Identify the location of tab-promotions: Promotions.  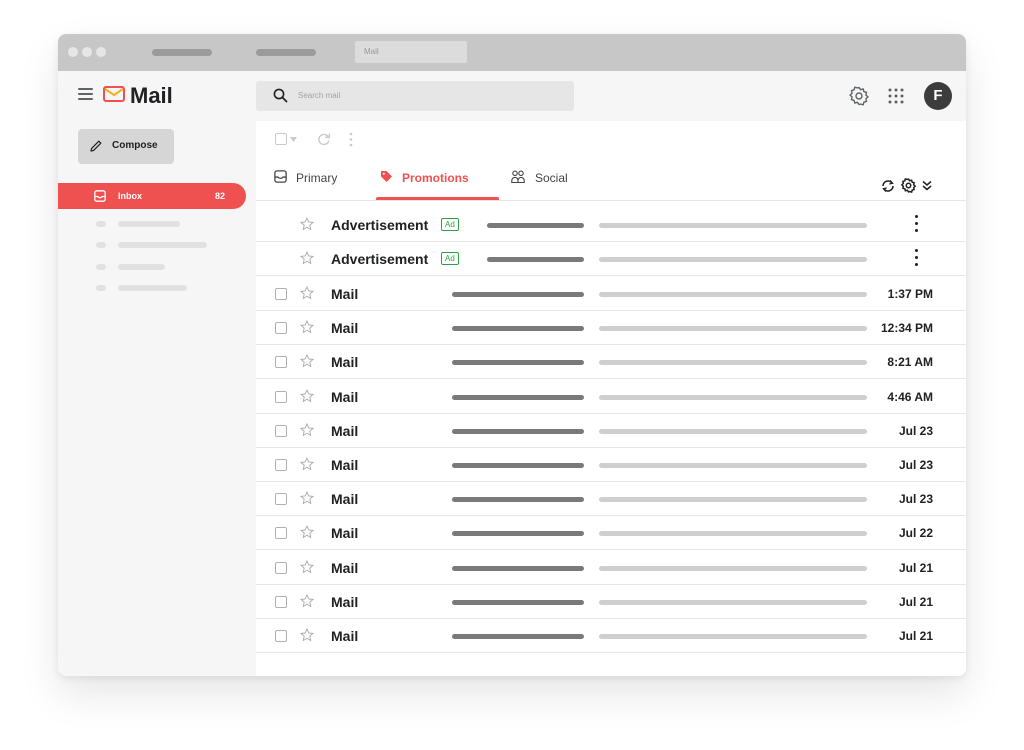
(436, 181).